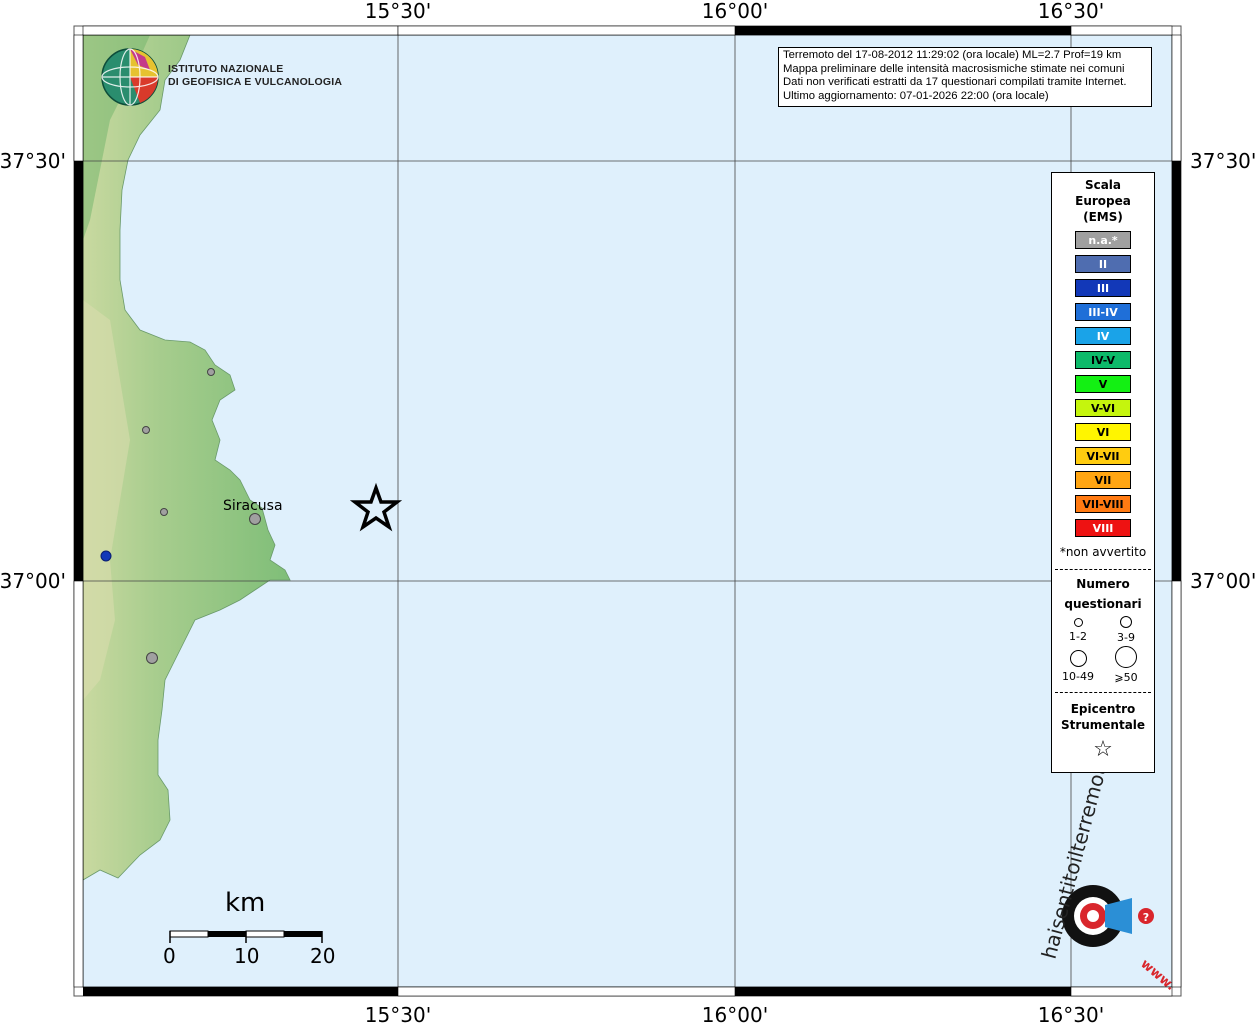 This screenshot has height=1024, width=1255. I want to click on ems-level-item: V-VI, so click(1103, 408).